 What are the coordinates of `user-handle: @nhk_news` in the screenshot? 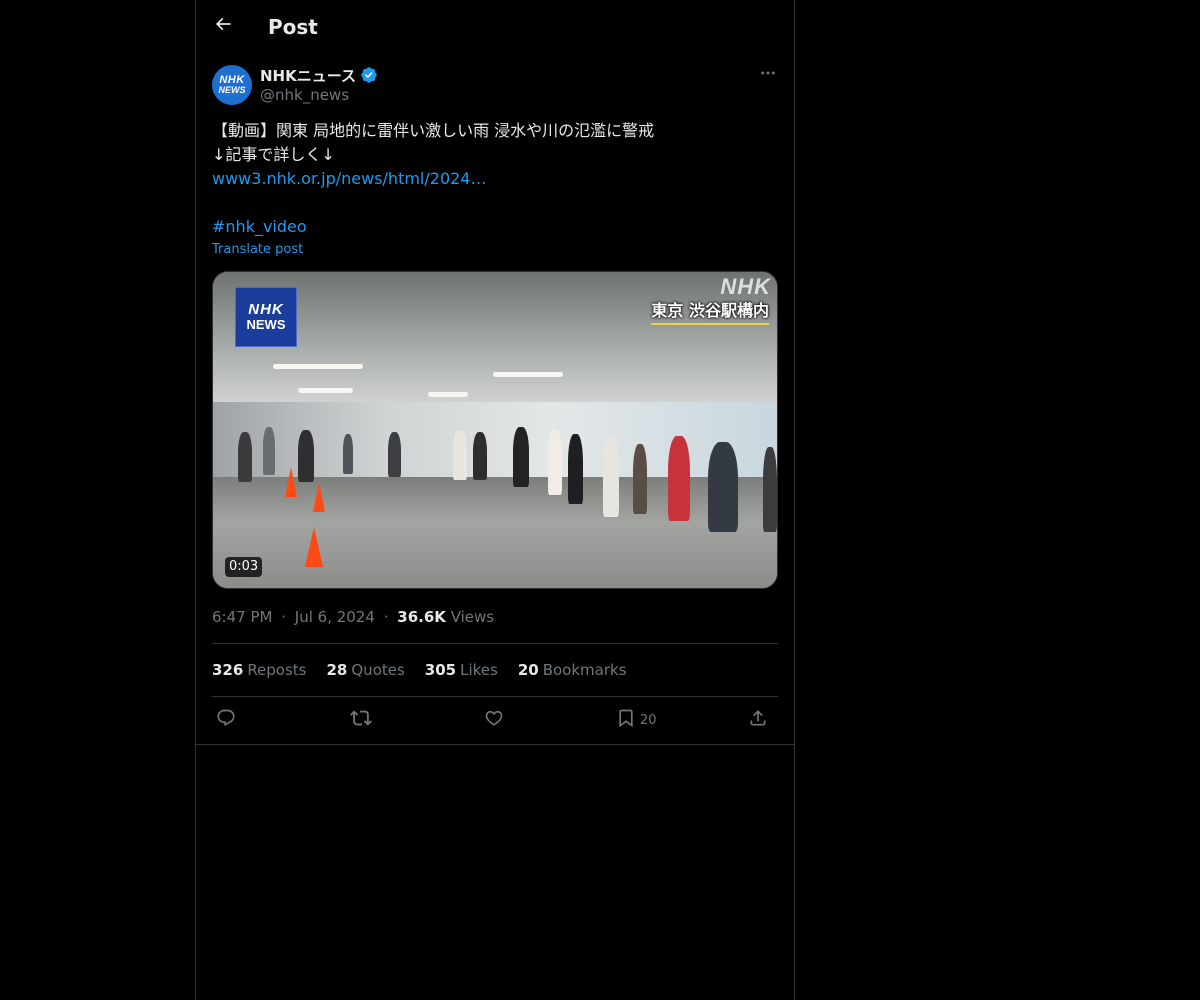 It's located at (319, 95).